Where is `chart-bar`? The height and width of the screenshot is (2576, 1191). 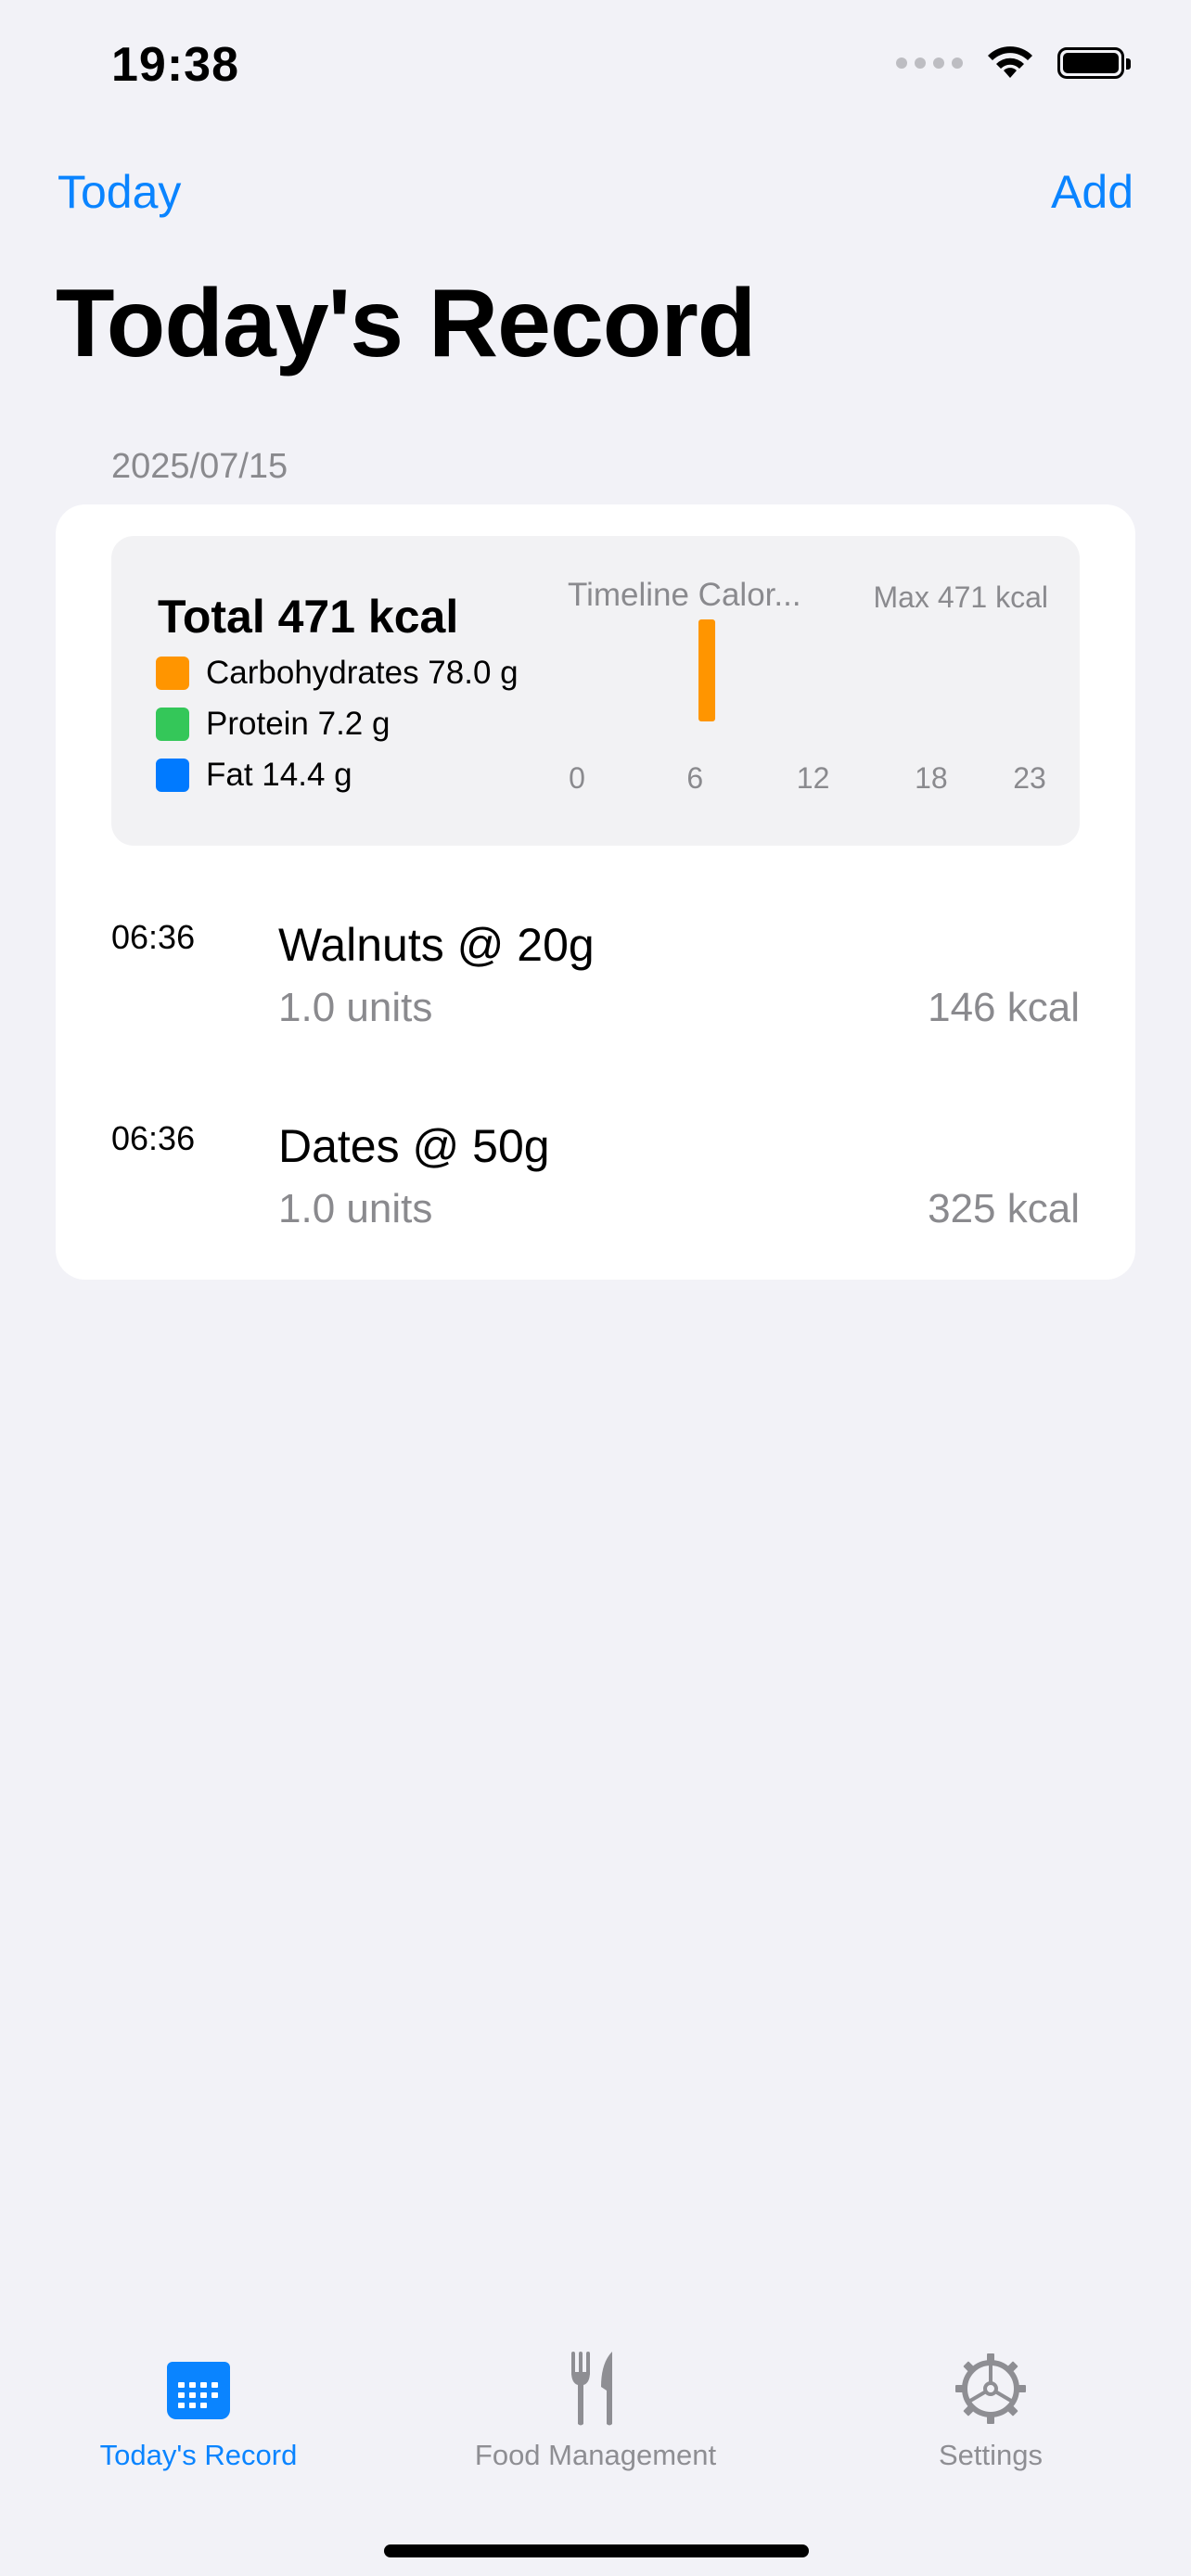
chart-bar is located at coordinates (707, 670).